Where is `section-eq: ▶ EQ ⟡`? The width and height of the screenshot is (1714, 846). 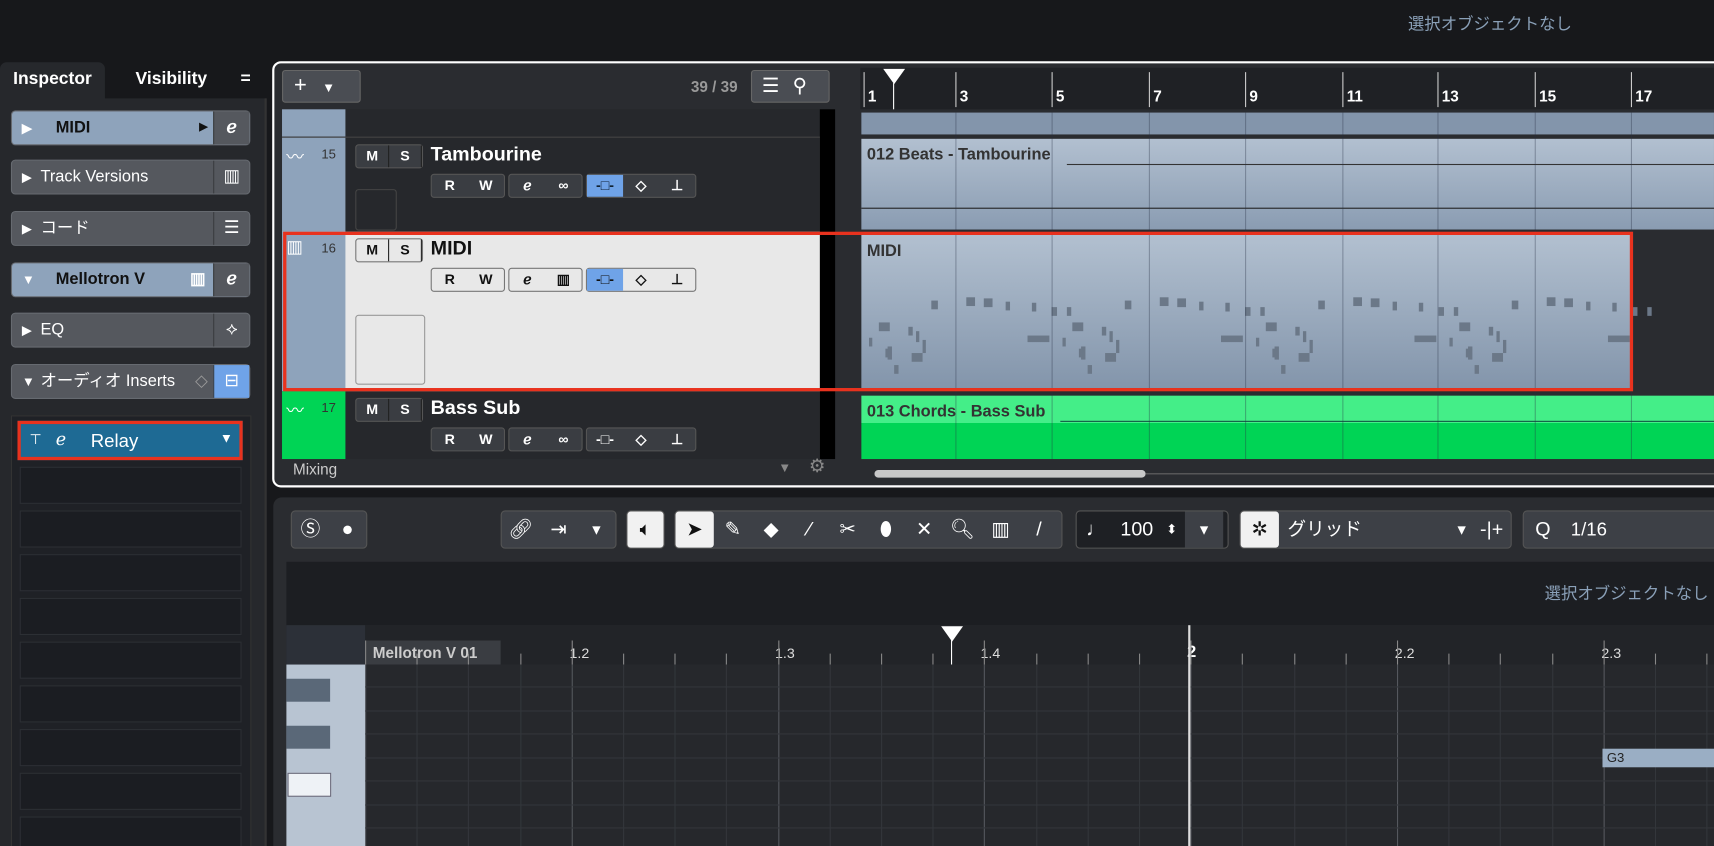
section-eq: ▶ EQ ⟡ is located at coordinates (130, 330).